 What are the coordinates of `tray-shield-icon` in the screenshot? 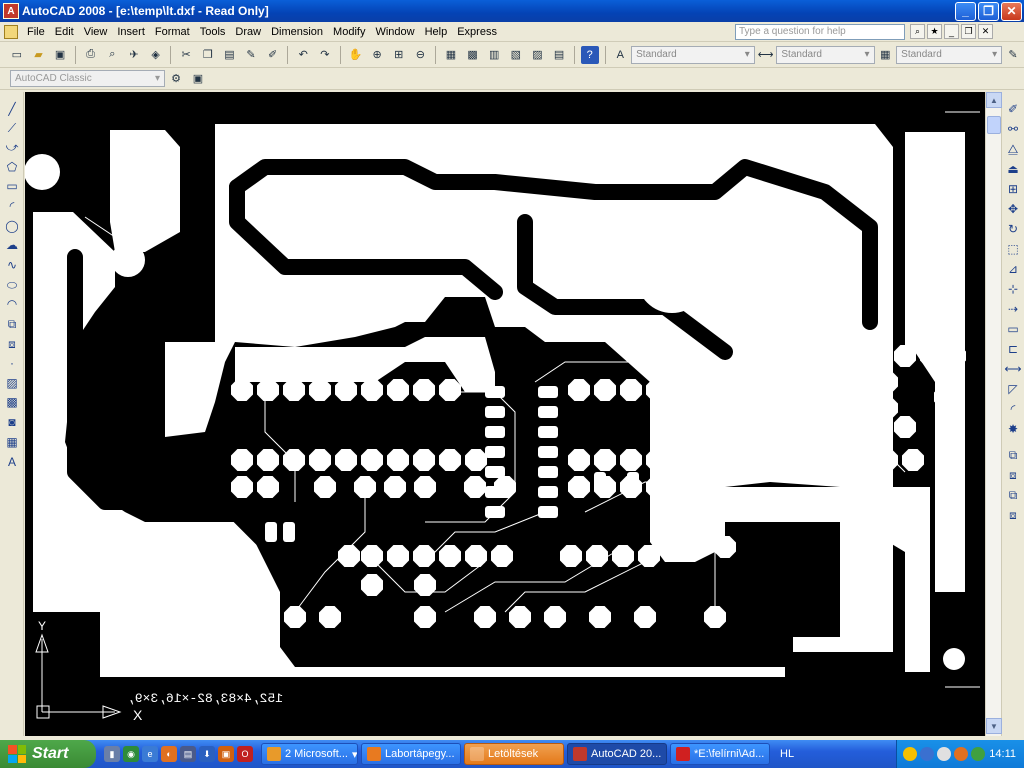 It's located at (910, 754).